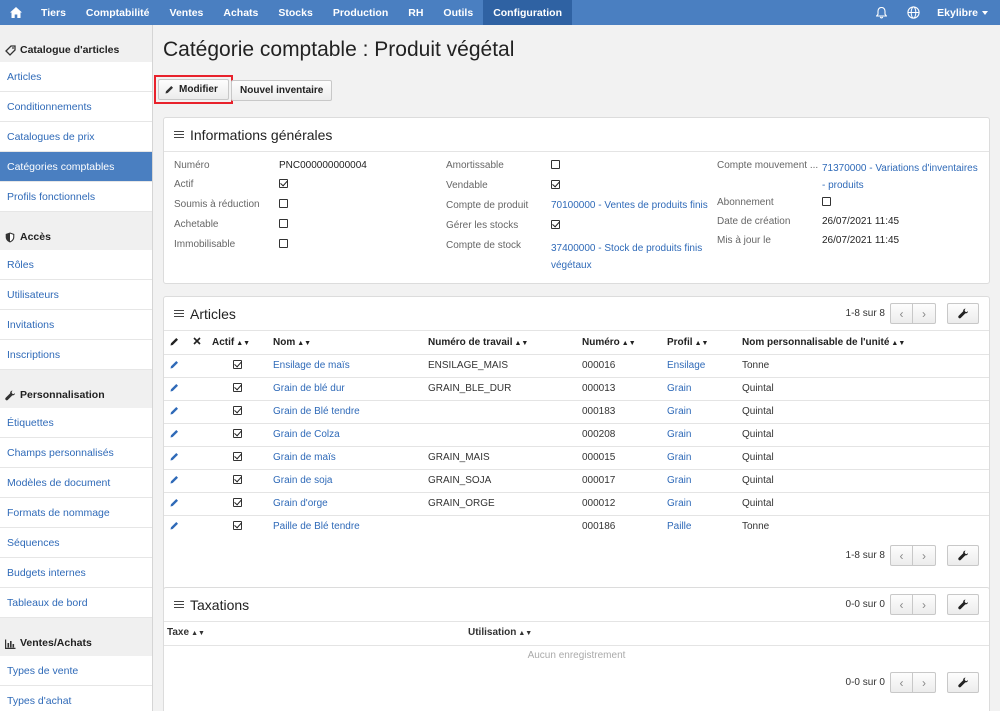 This screenshot has height=711, width=1000. What do you see at coordinates (178, 632) in the screenshot?
I see `col-taxe-label: Taxe` at bounding box center [178, 632].